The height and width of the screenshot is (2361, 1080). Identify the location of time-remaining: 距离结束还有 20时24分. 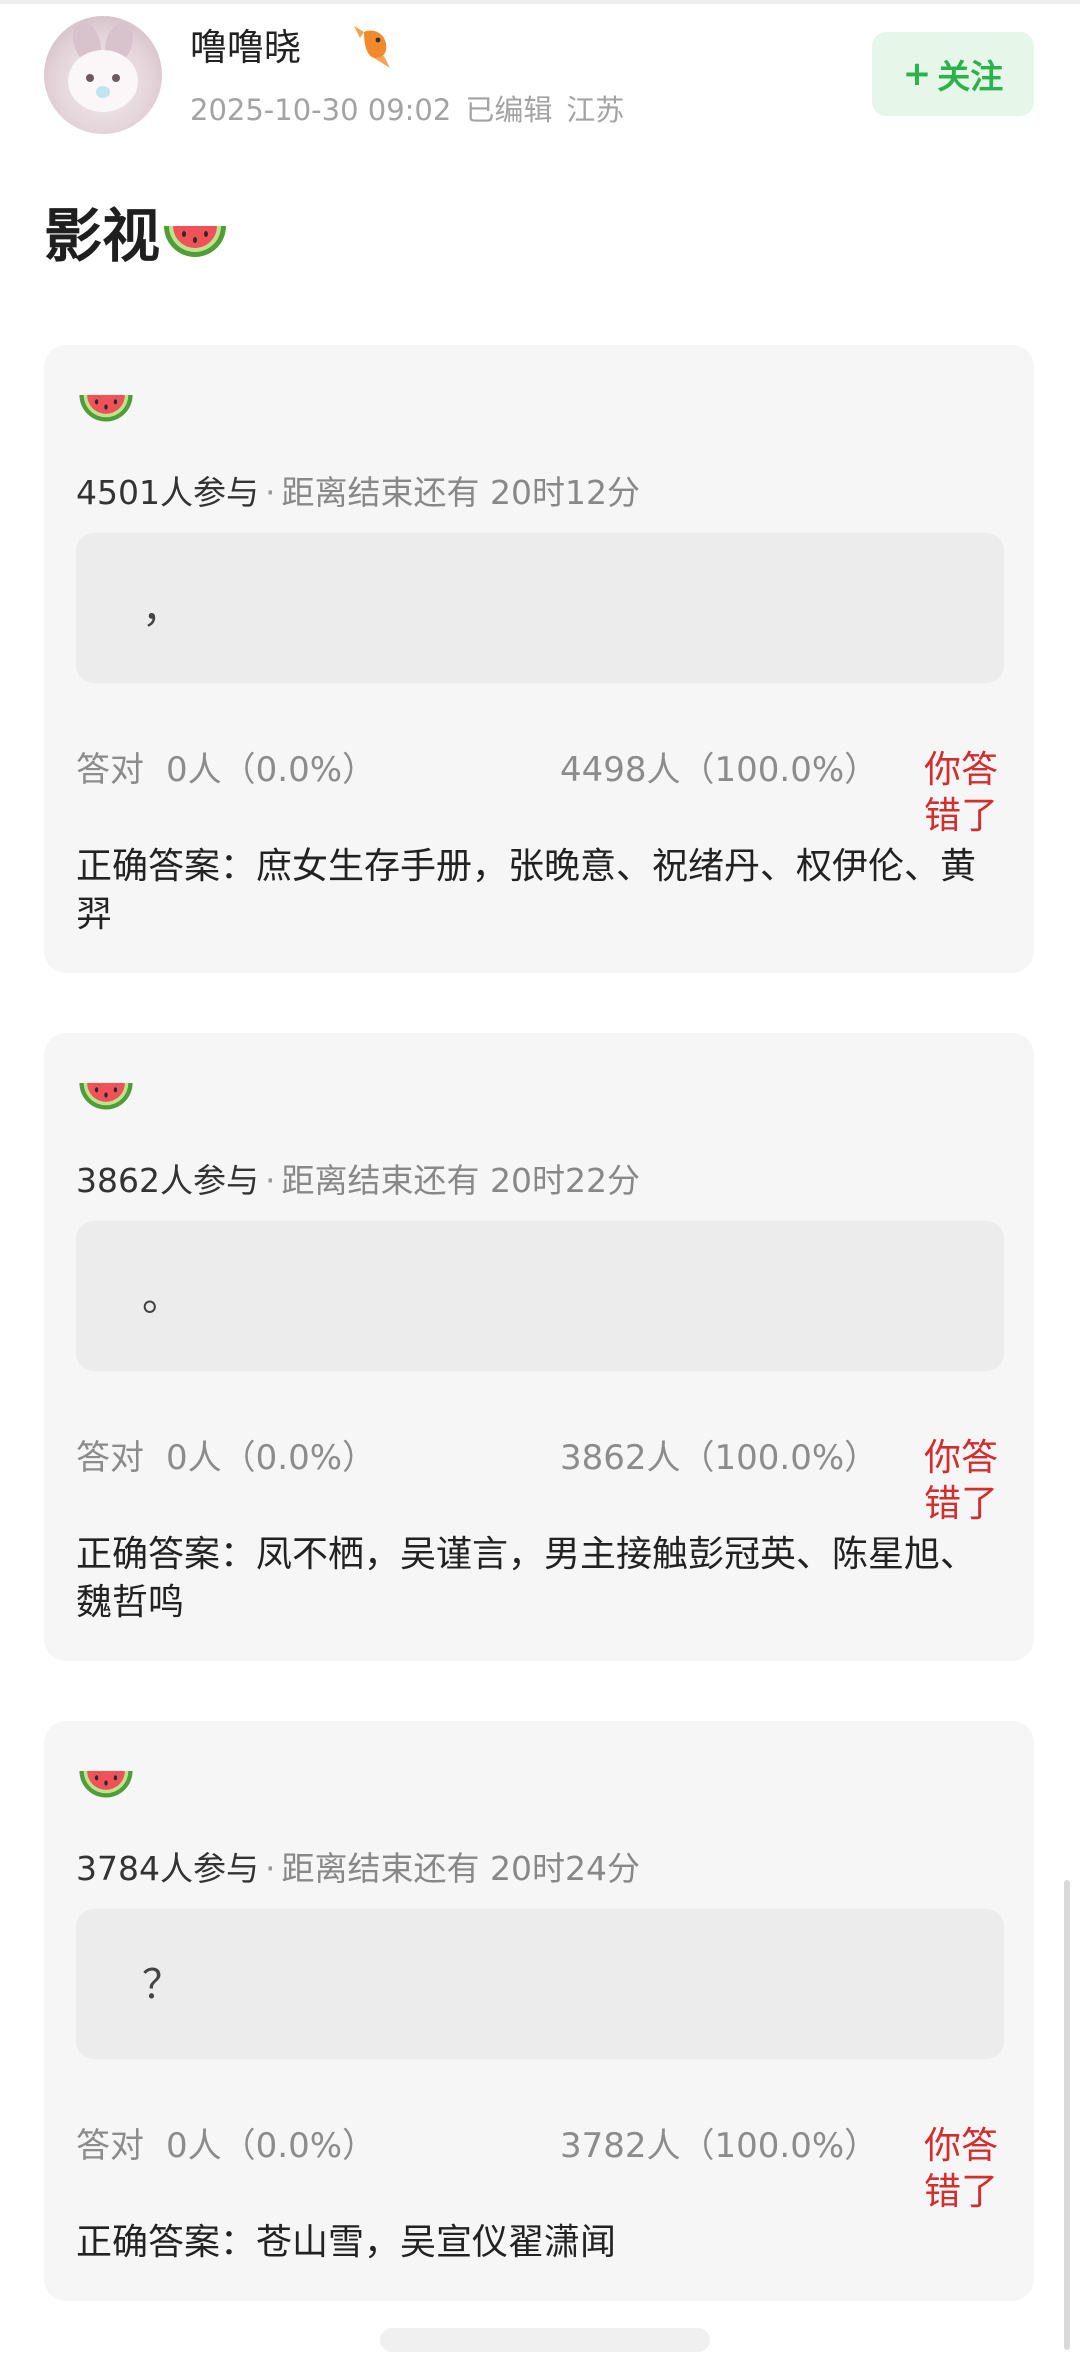
(460, 1868).